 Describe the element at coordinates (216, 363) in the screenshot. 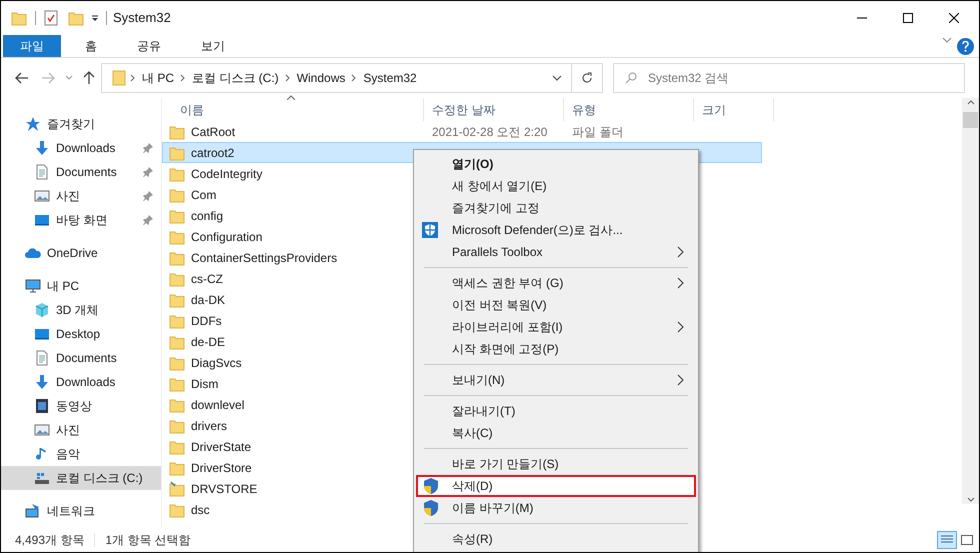

I see `file-name: DiagSvcs` at that location.